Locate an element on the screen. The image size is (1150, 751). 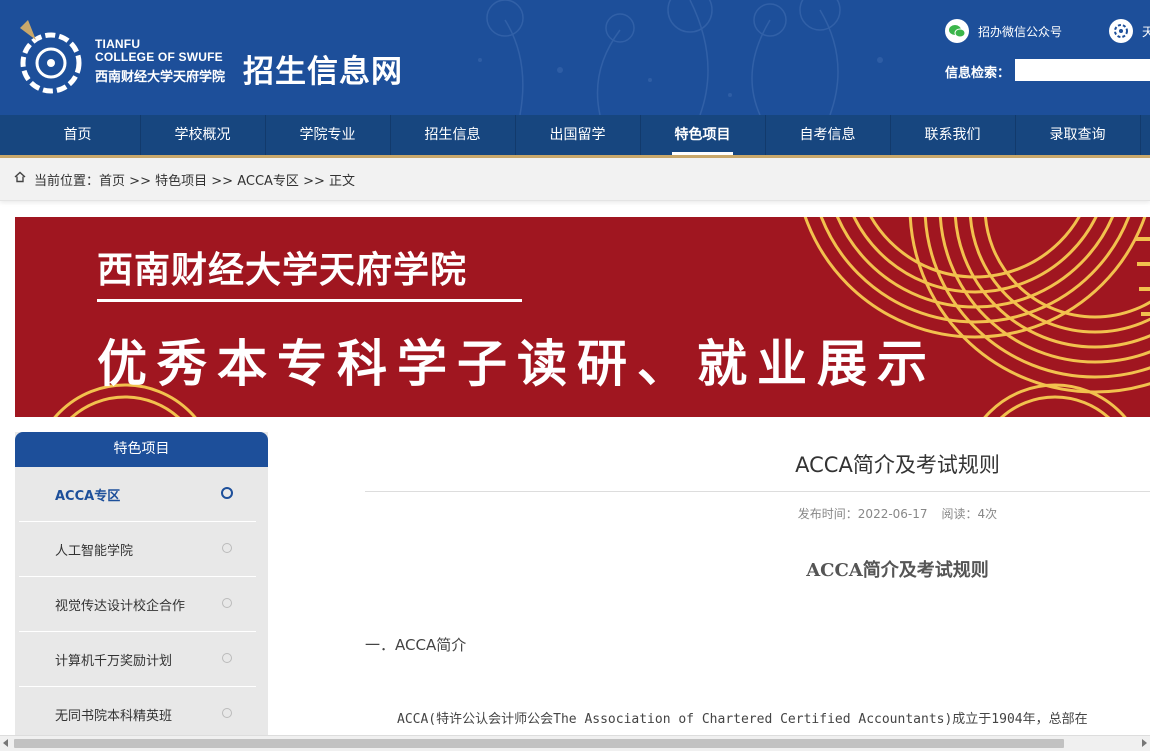
banner-subtitle: 优秀本专科学子读研、就业展示 is located at coordinates (517, 363).